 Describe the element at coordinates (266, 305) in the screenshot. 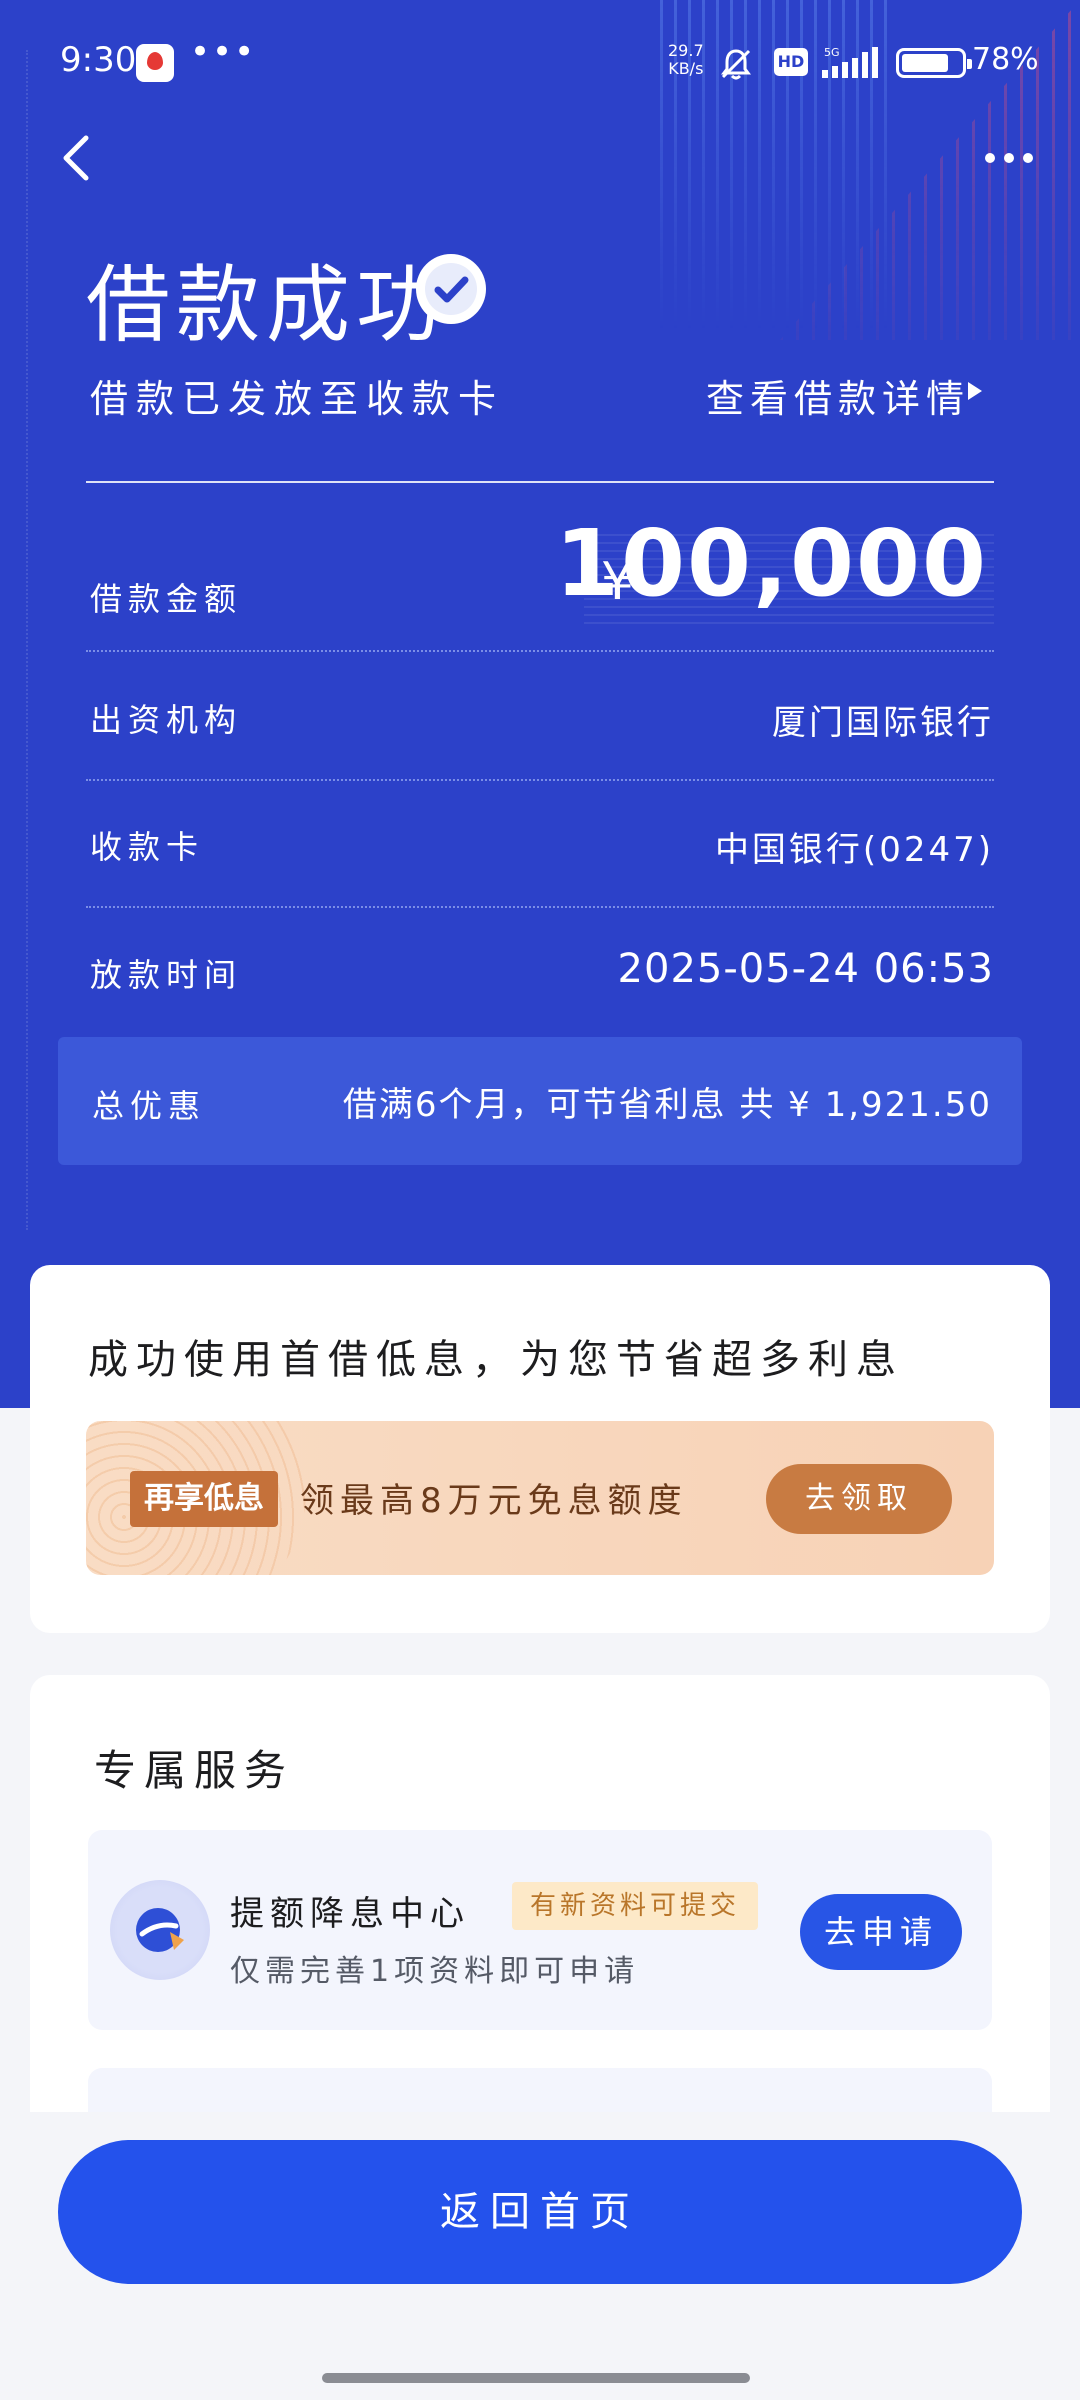

I see `page-title: 借款成功` at that location.